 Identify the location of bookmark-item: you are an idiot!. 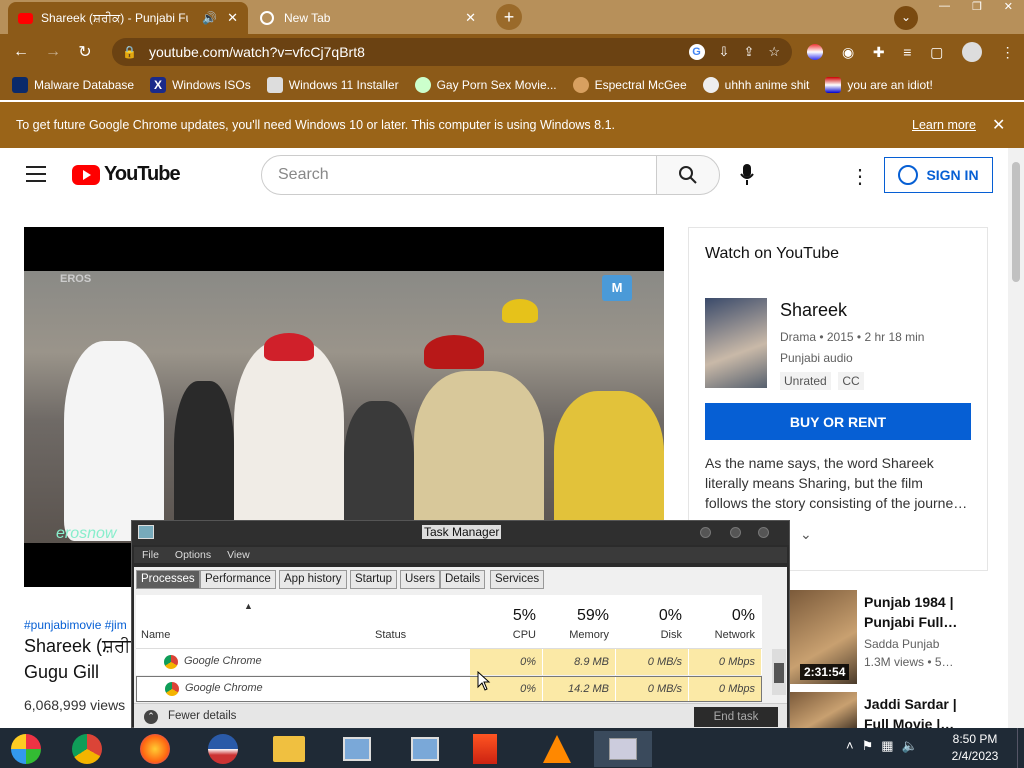
(879, 85).